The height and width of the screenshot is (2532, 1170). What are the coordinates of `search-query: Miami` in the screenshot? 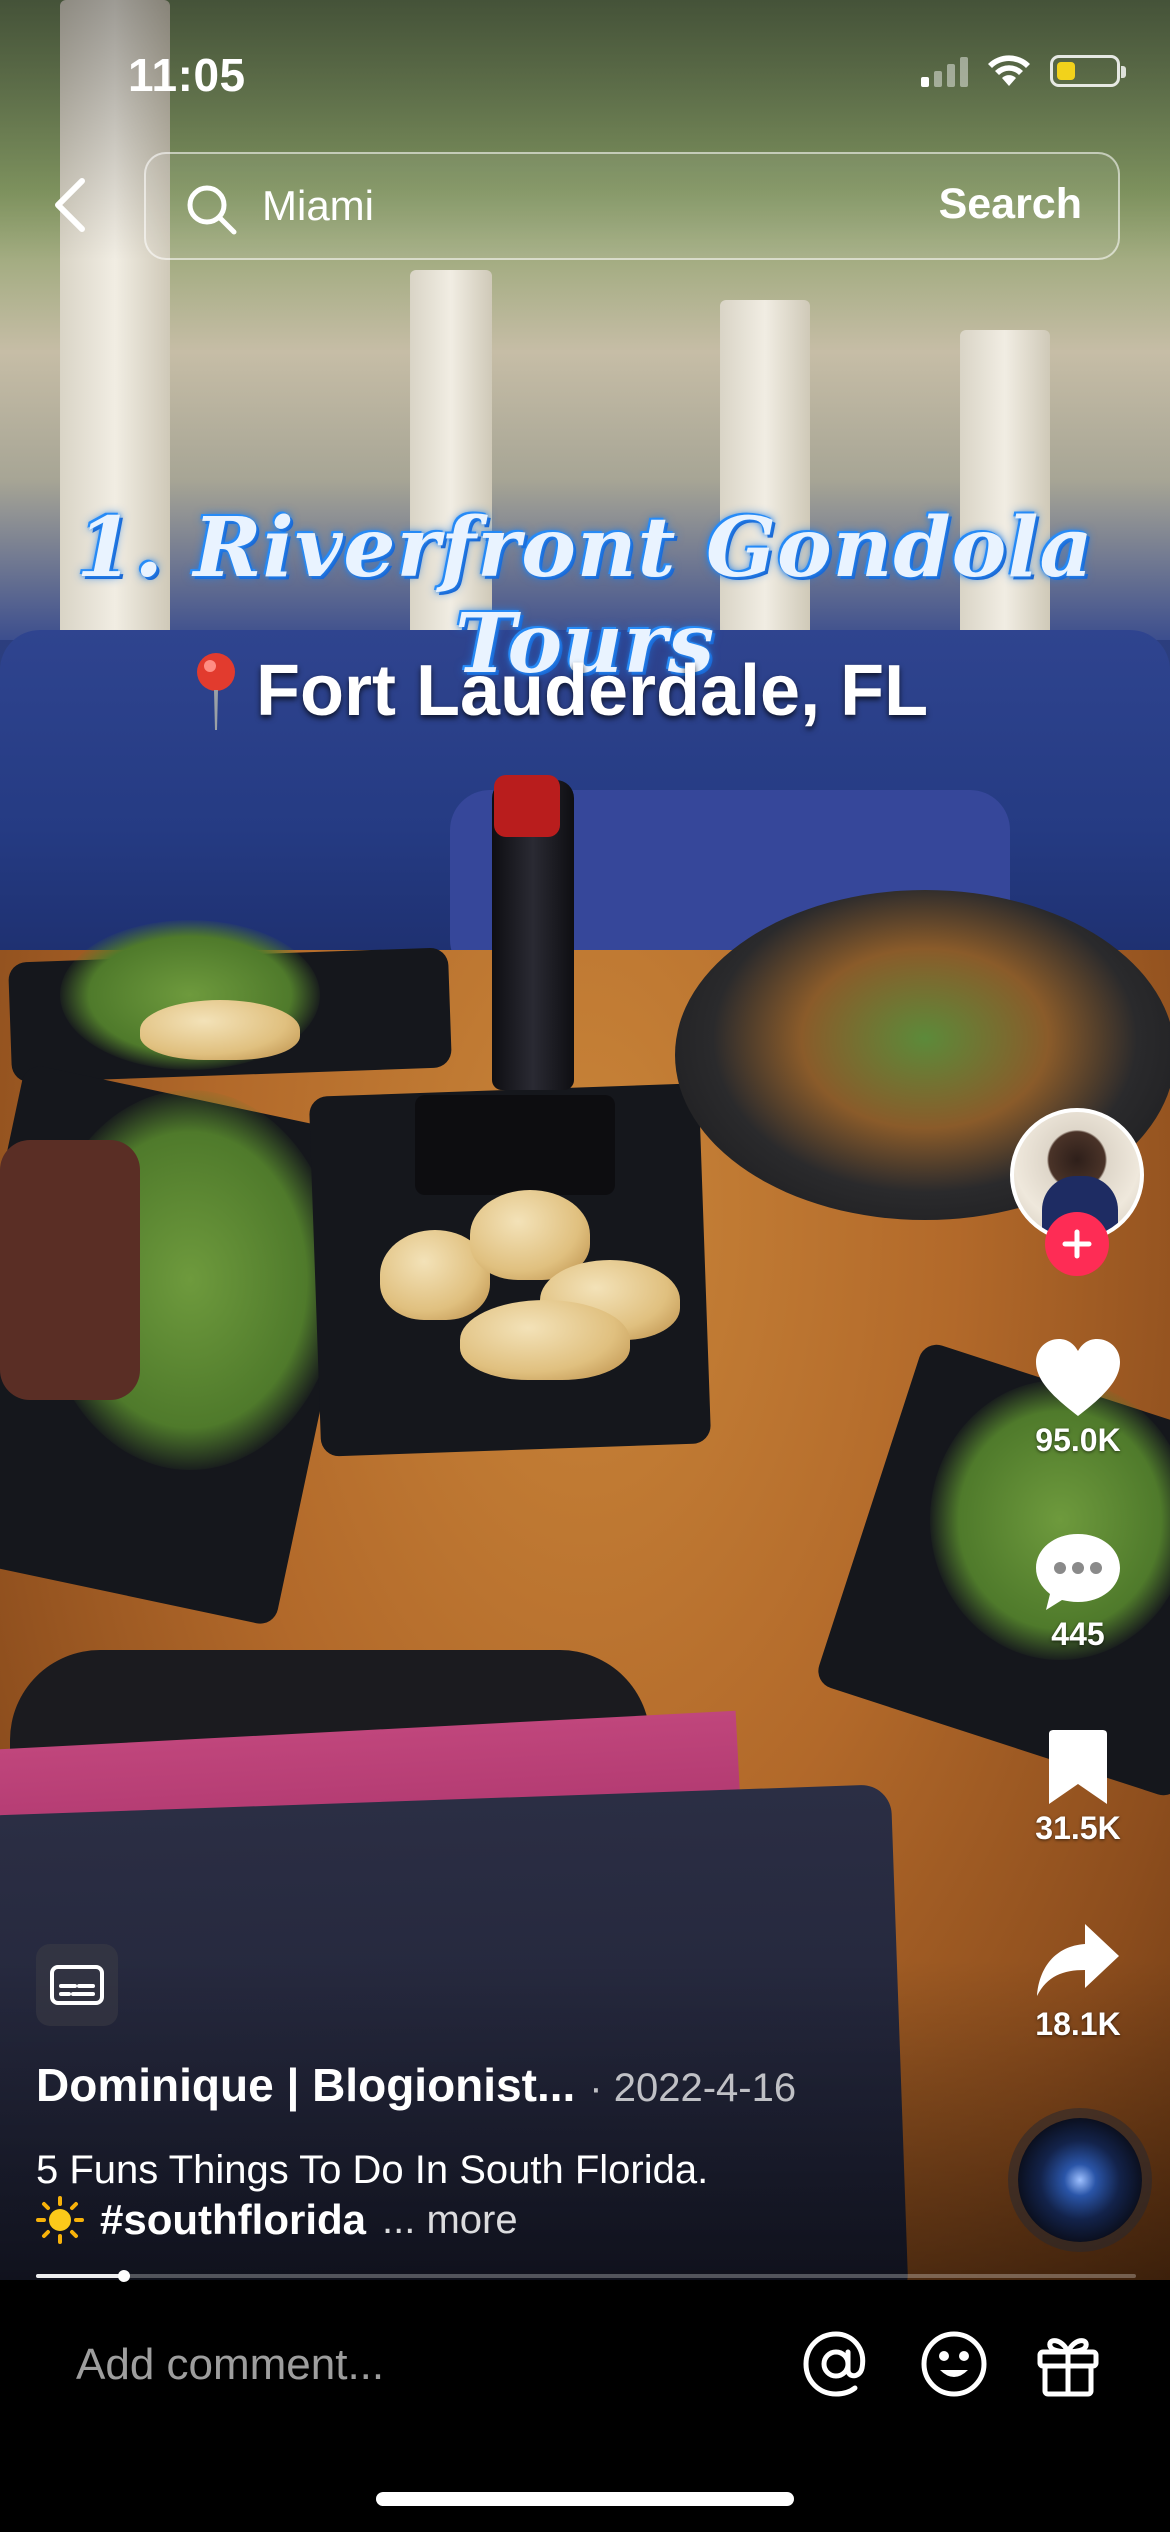 It's located at (318, 206).